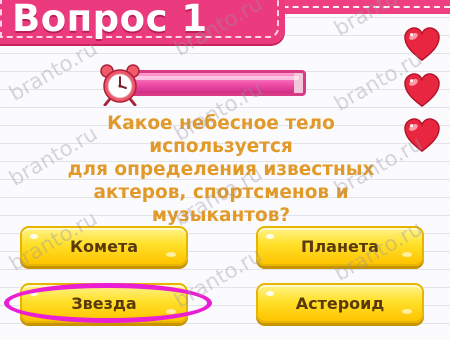 This screenshot has height=340, width=450. Describe the element at coordinates (221, 215) in the screenshot. I see `question-line: музыкантов?` at that location.